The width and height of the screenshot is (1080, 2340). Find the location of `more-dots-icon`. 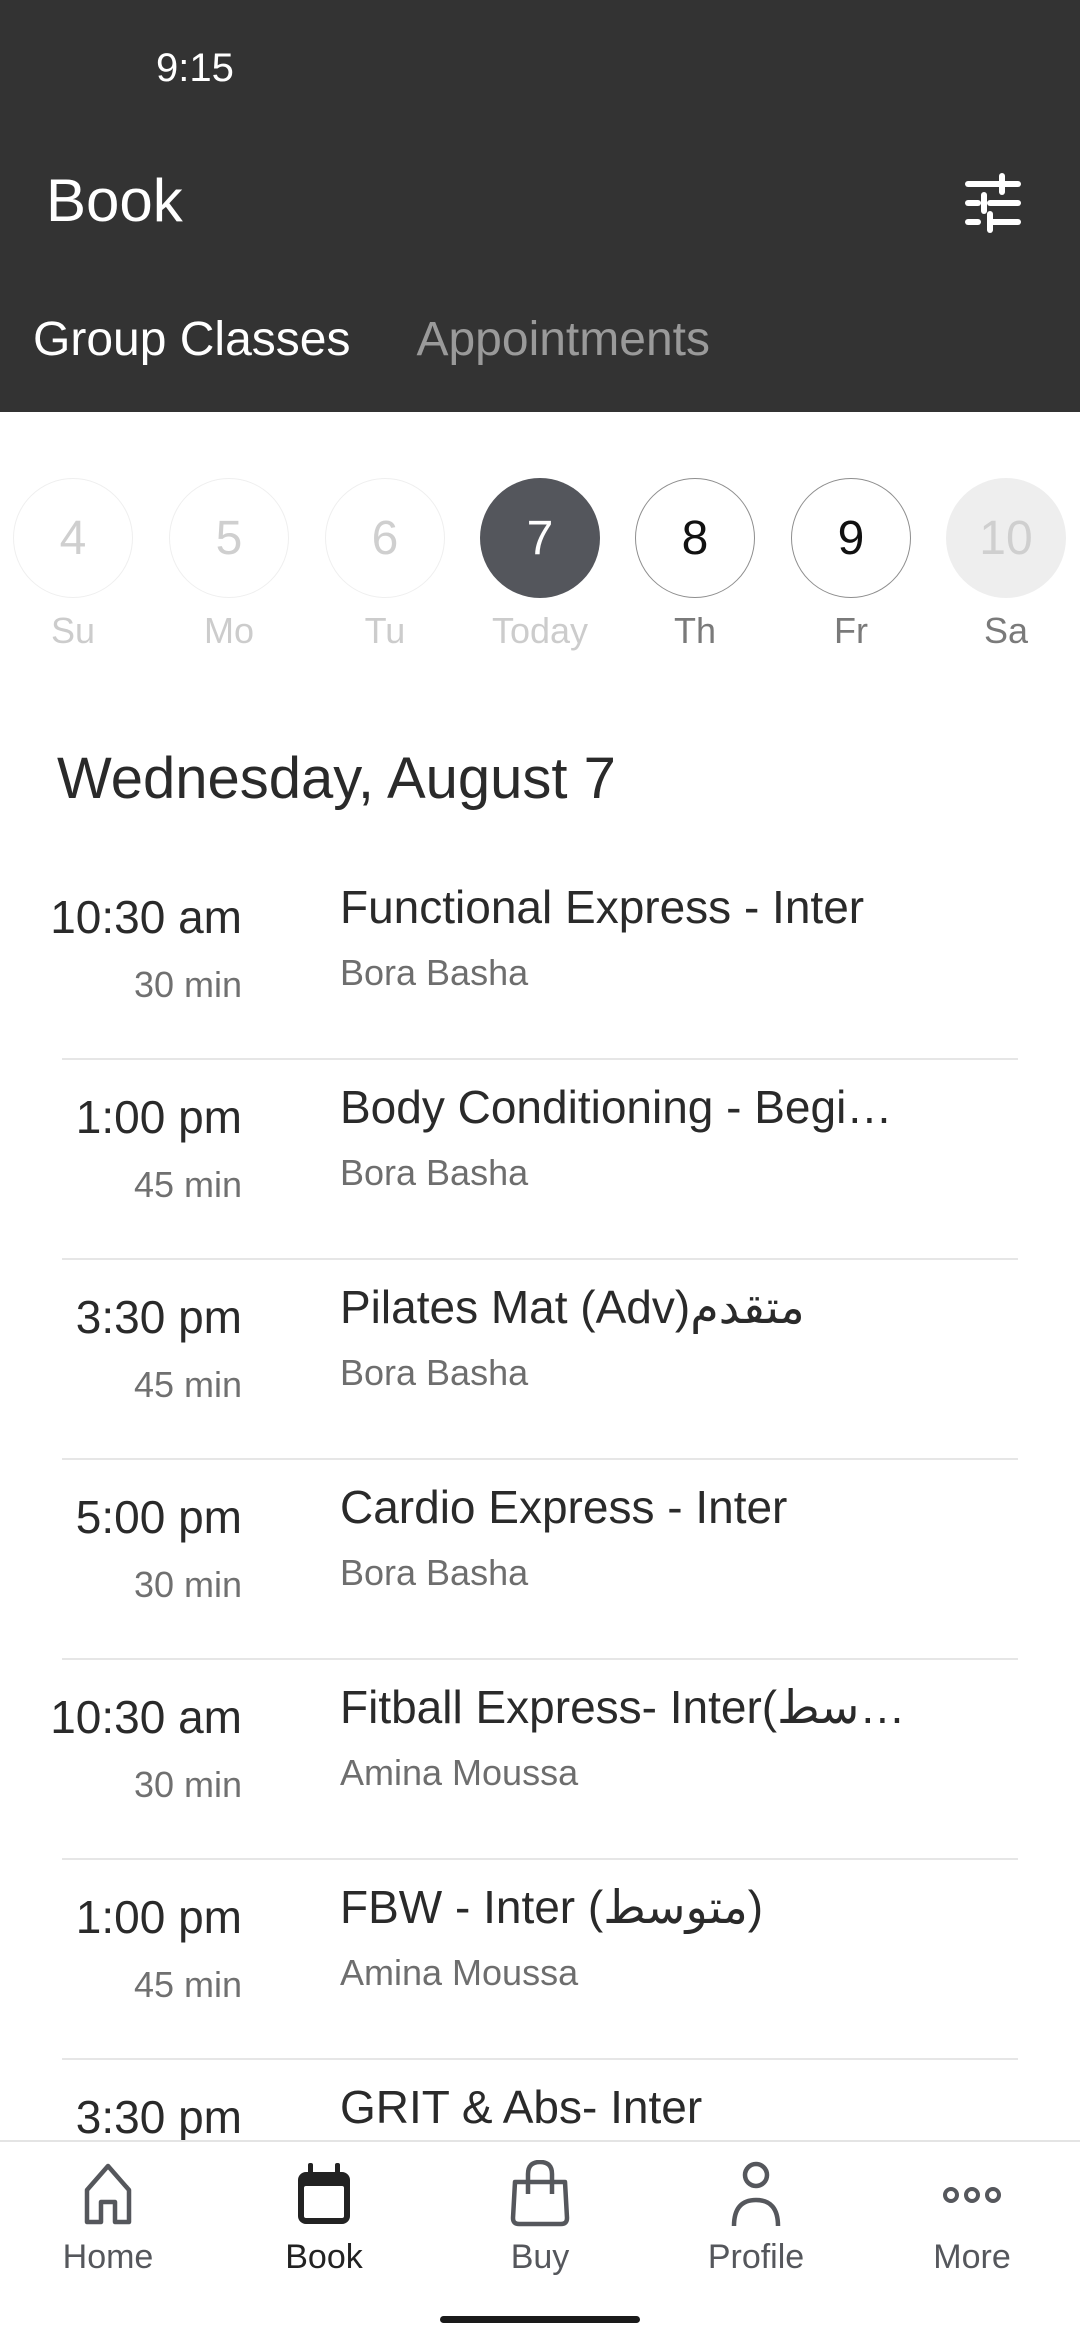

more-dots-icon is located at coordinates (972, 2195).